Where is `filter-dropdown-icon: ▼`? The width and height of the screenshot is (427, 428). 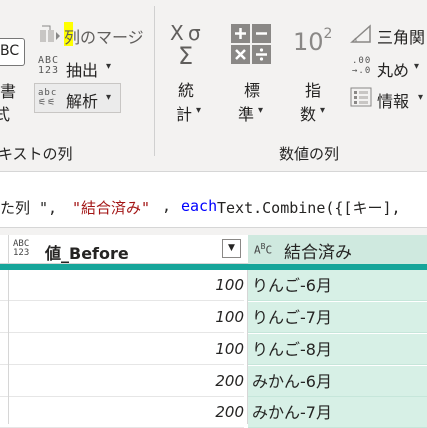
filter-dropdown-icon: ▼ is located at coordinates (231, 248).